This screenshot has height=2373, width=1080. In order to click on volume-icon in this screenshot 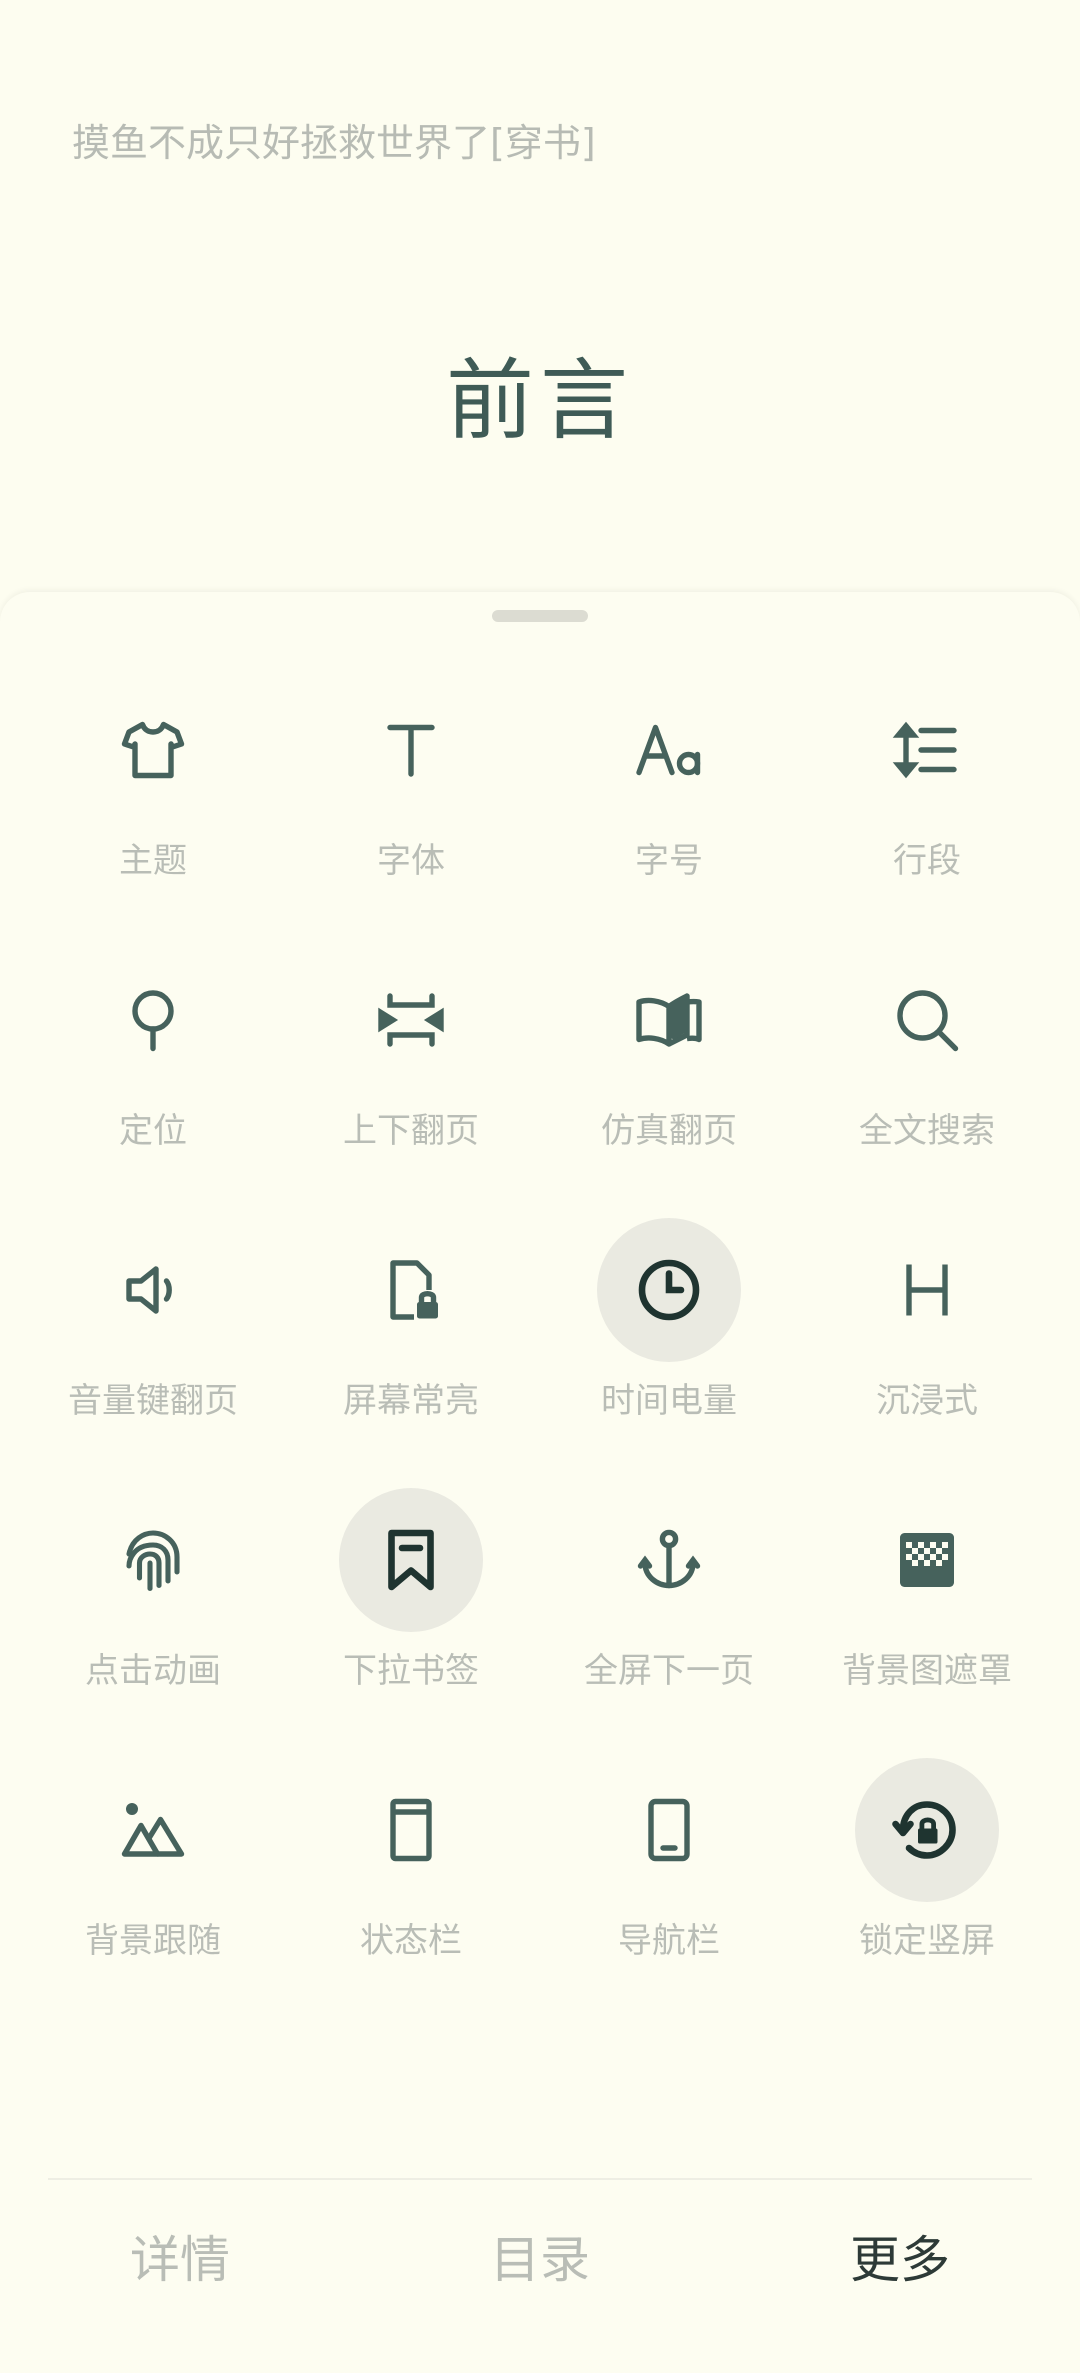, I will do `click(153, 1290)`.